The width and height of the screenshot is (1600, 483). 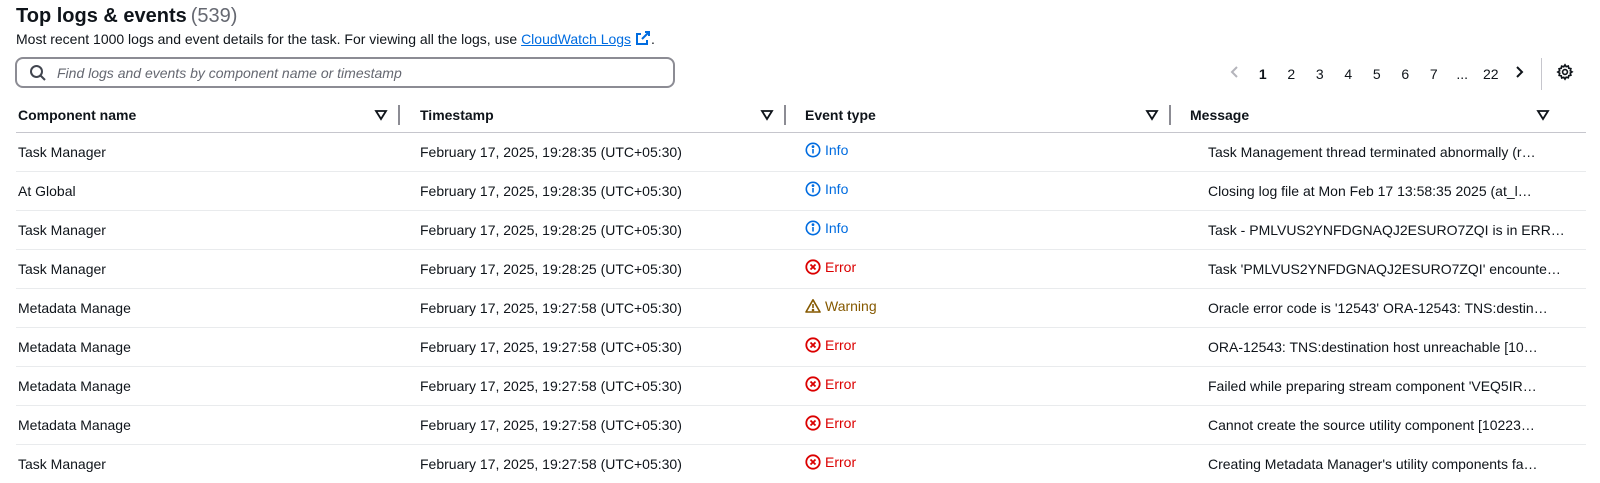 What do you see at coordinates (1434, 74) in the screenshot?
I see `page-7-button: 7` at bounding box center [1434, 74].